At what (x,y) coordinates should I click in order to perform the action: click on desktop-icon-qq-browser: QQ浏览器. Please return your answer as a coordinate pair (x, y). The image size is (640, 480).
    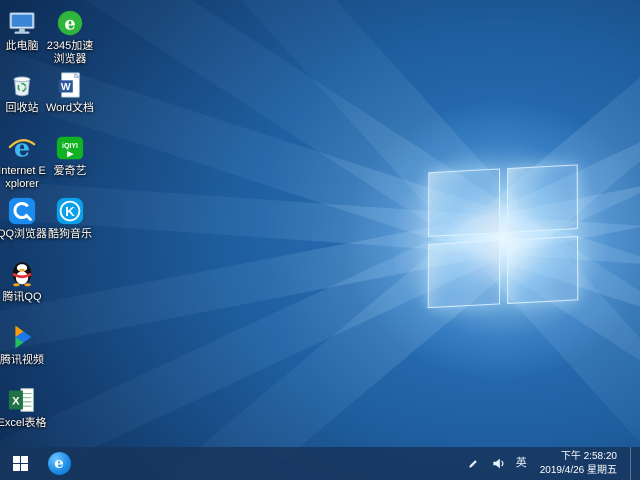
    Looking at the image, I should click on (24, 218).